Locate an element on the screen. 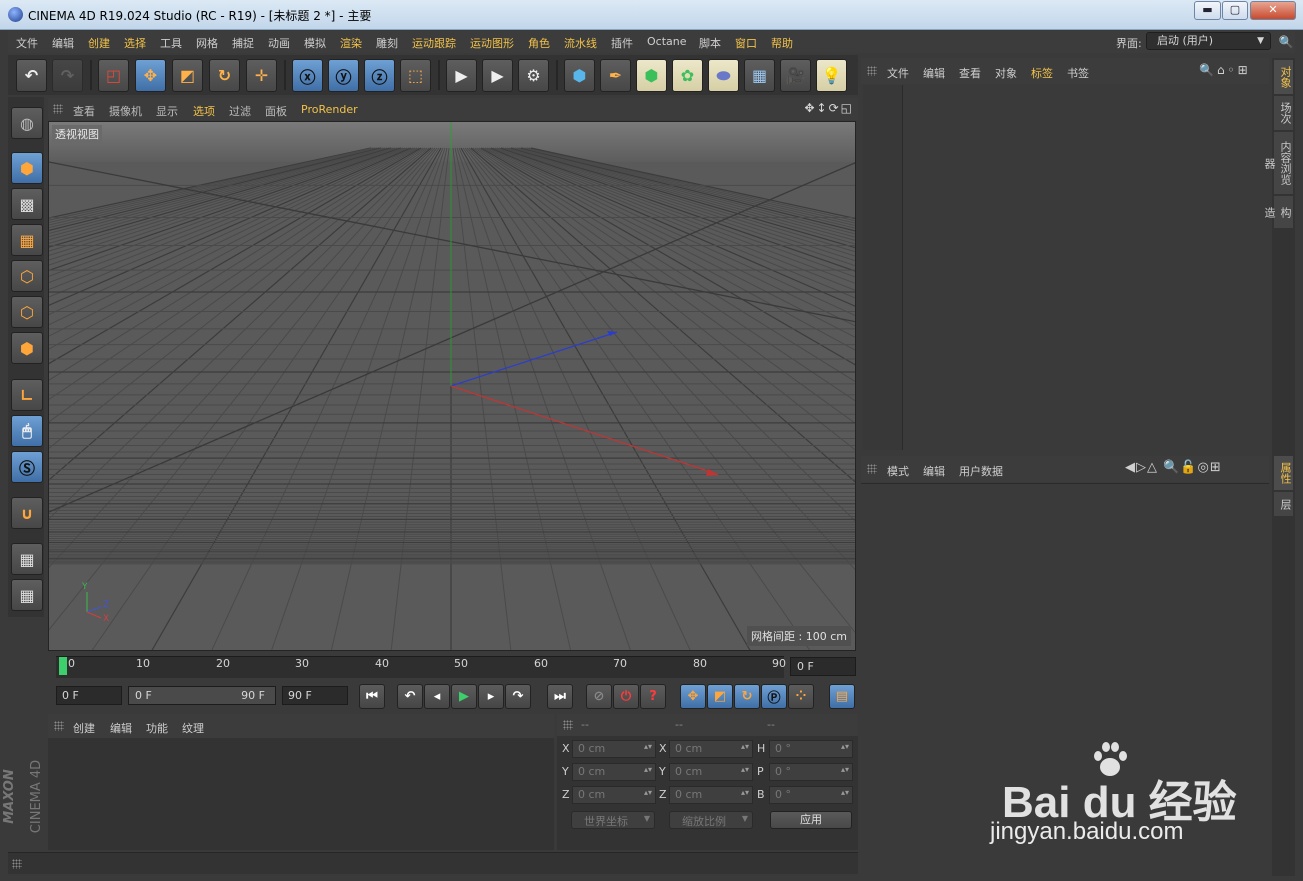 The image size is (1303, 881). viewport-nav-icons: ✥↕⟳◱ is located at coordinates (829, 108).